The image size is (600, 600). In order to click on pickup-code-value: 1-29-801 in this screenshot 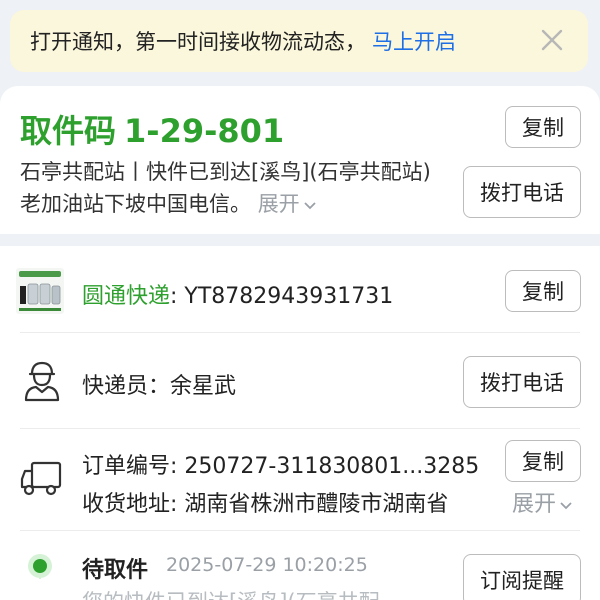, I will do `click(204, 131)`.